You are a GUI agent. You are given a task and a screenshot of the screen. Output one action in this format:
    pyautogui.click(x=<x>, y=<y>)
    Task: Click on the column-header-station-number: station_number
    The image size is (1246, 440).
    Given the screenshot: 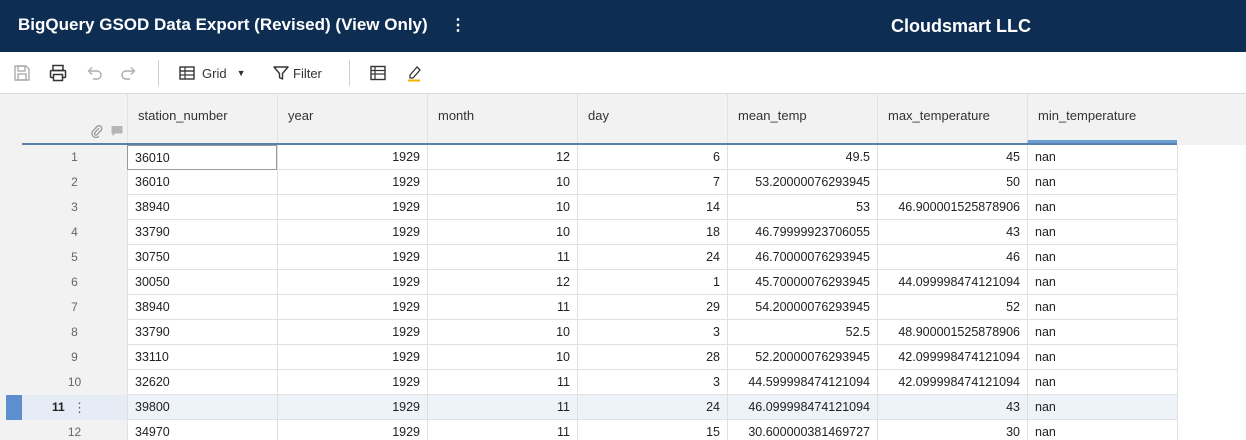 What is the action you would take?
    pyautogui.click(x=202, y=119)
    